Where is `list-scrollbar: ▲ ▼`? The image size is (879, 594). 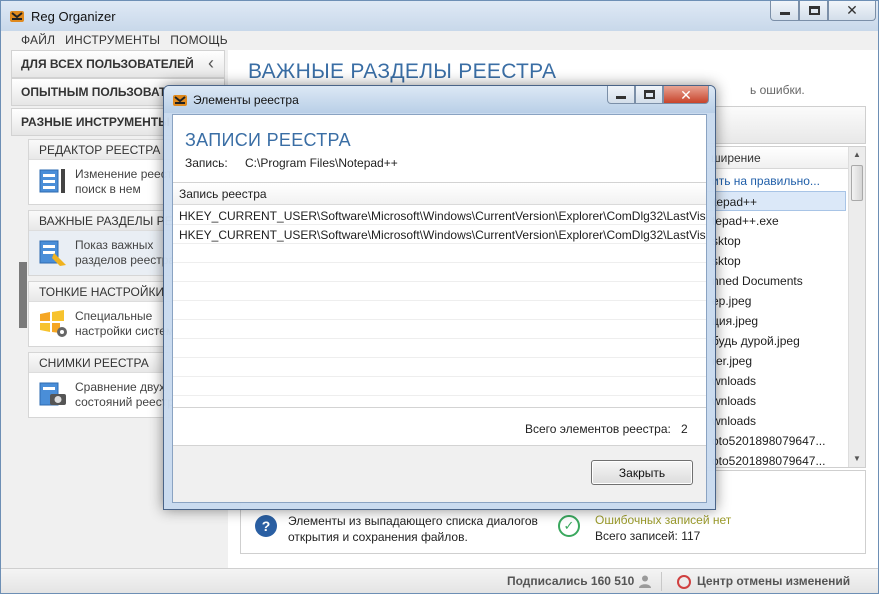 list-scrollbar: ▲ ▼ is located at coordinates (856, 307).